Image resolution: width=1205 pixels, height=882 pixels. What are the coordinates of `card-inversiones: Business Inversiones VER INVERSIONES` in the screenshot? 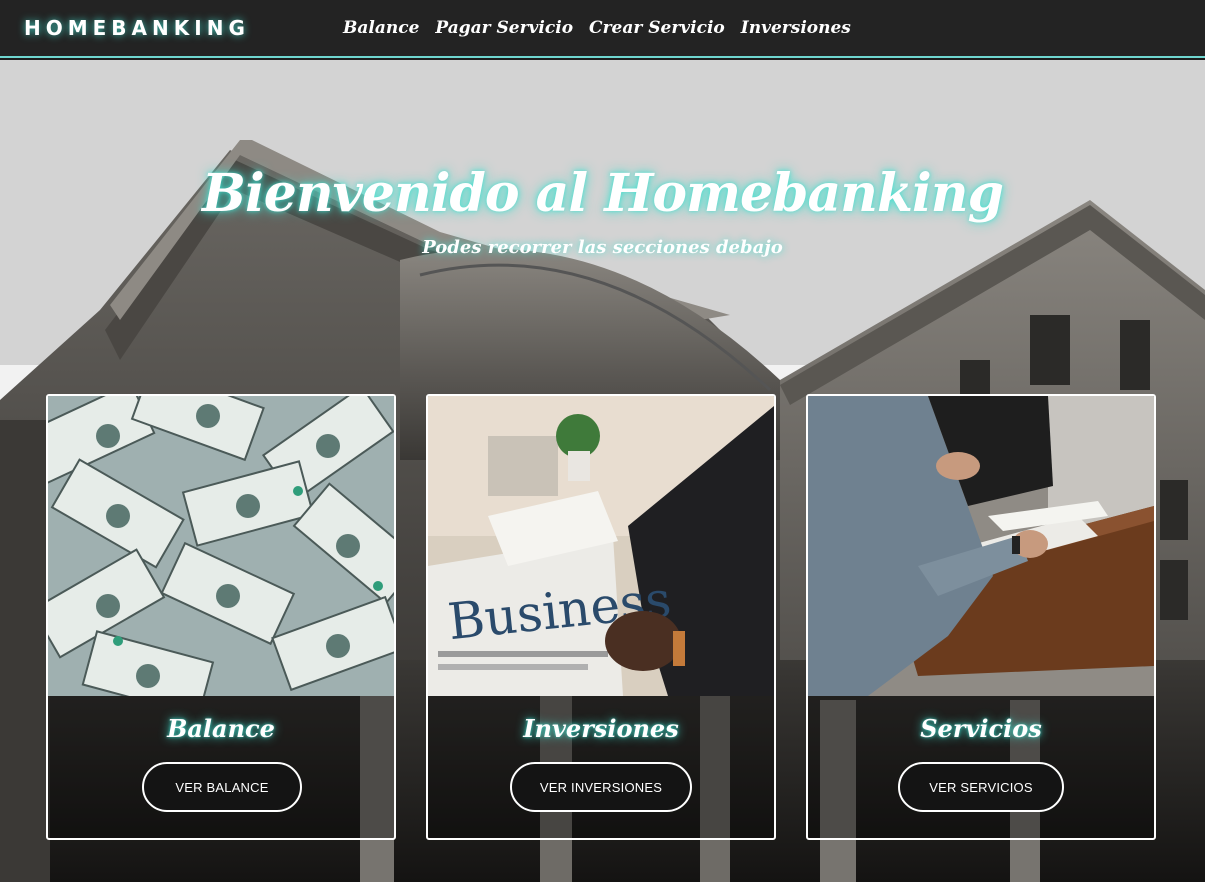 It's located at (601, 617).